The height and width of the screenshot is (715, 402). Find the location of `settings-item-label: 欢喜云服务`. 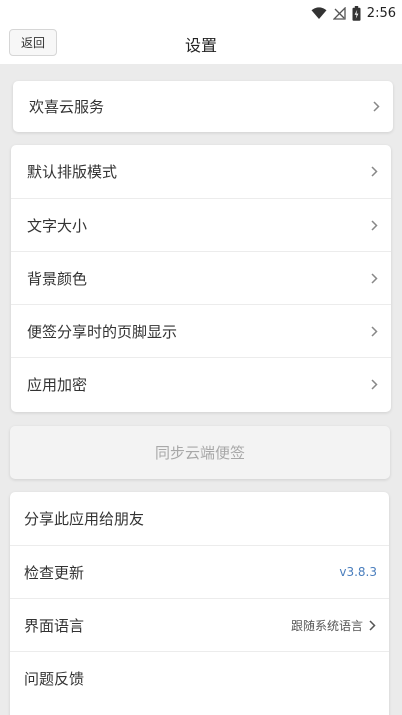

settings-item-label: 欢喜云服务 is located at coordinates (67, 107).